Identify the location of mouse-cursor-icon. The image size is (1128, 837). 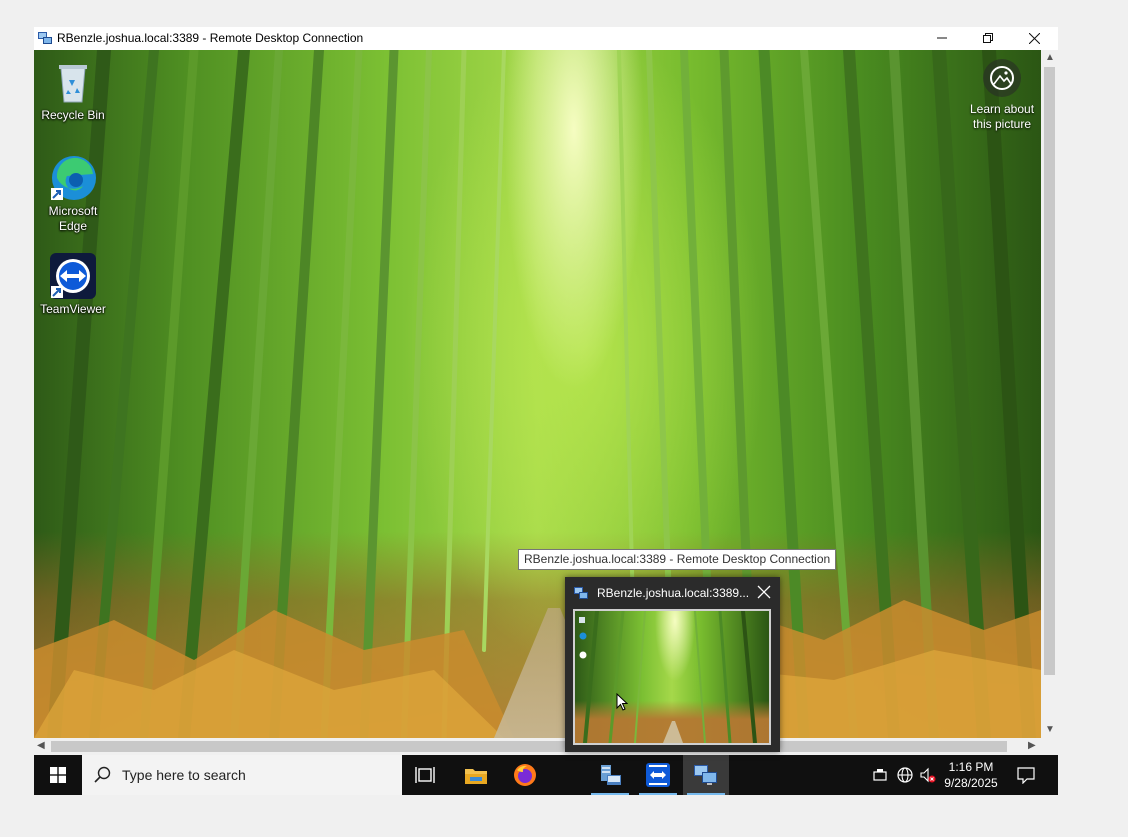
(622, 702).